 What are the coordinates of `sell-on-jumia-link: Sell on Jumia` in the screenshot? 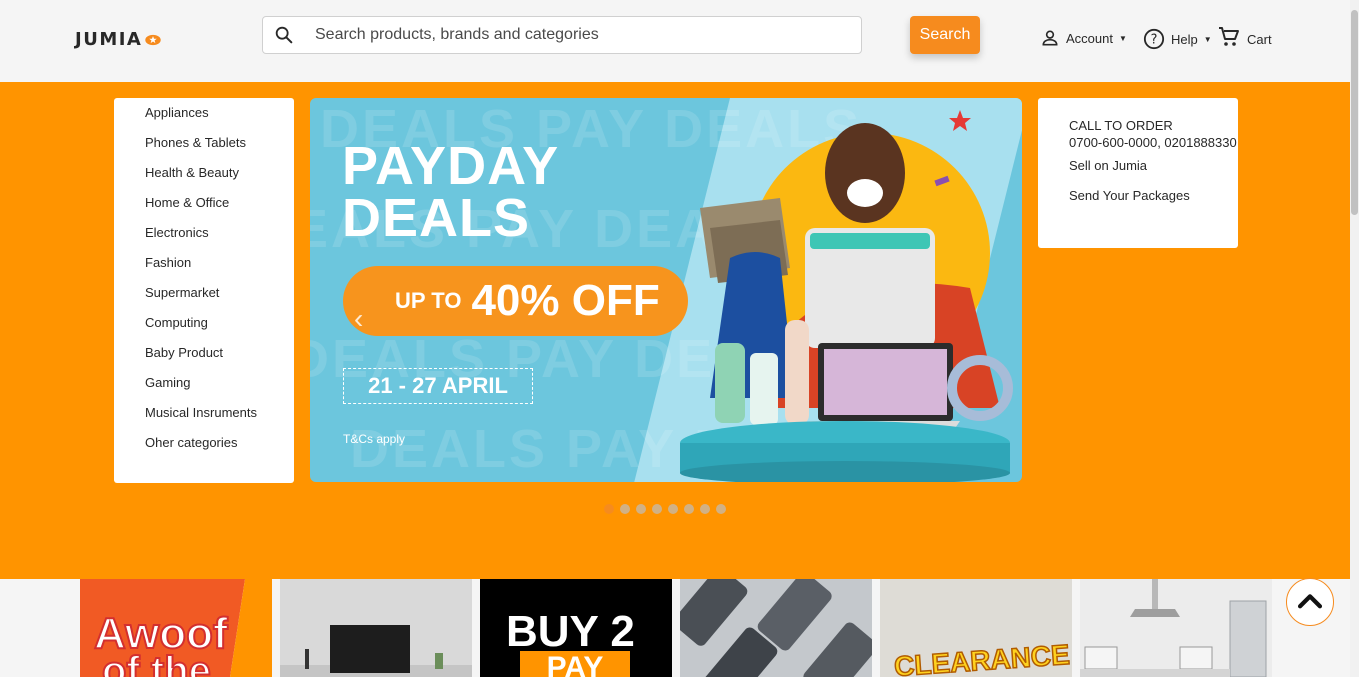 It's located at (1153, 165).